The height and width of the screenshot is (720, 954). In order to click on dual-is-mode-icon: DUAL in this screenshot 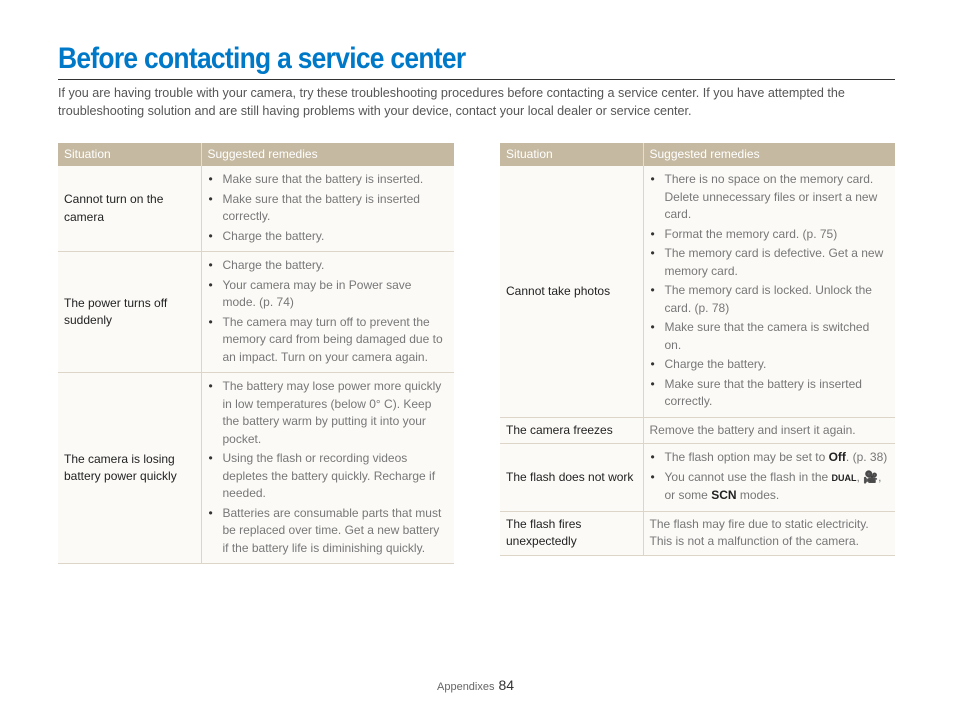, I will do `click(844, 477)`.